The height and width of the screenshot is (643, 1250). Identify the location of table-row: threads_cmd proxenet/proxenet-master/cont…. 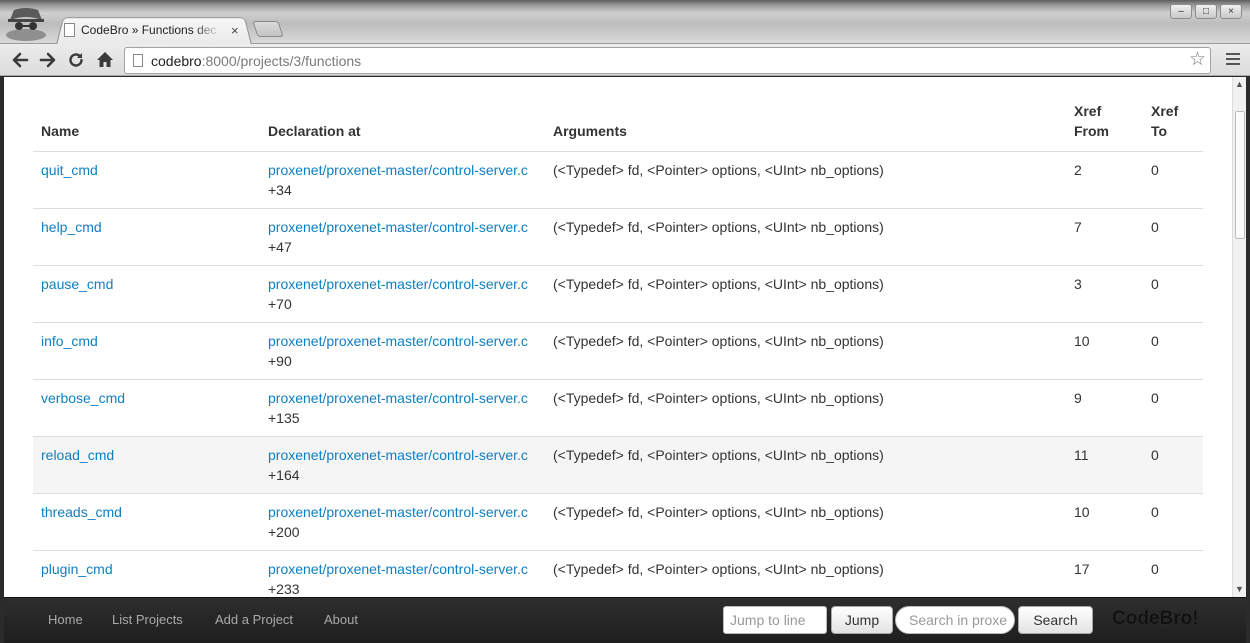
(618, 522).